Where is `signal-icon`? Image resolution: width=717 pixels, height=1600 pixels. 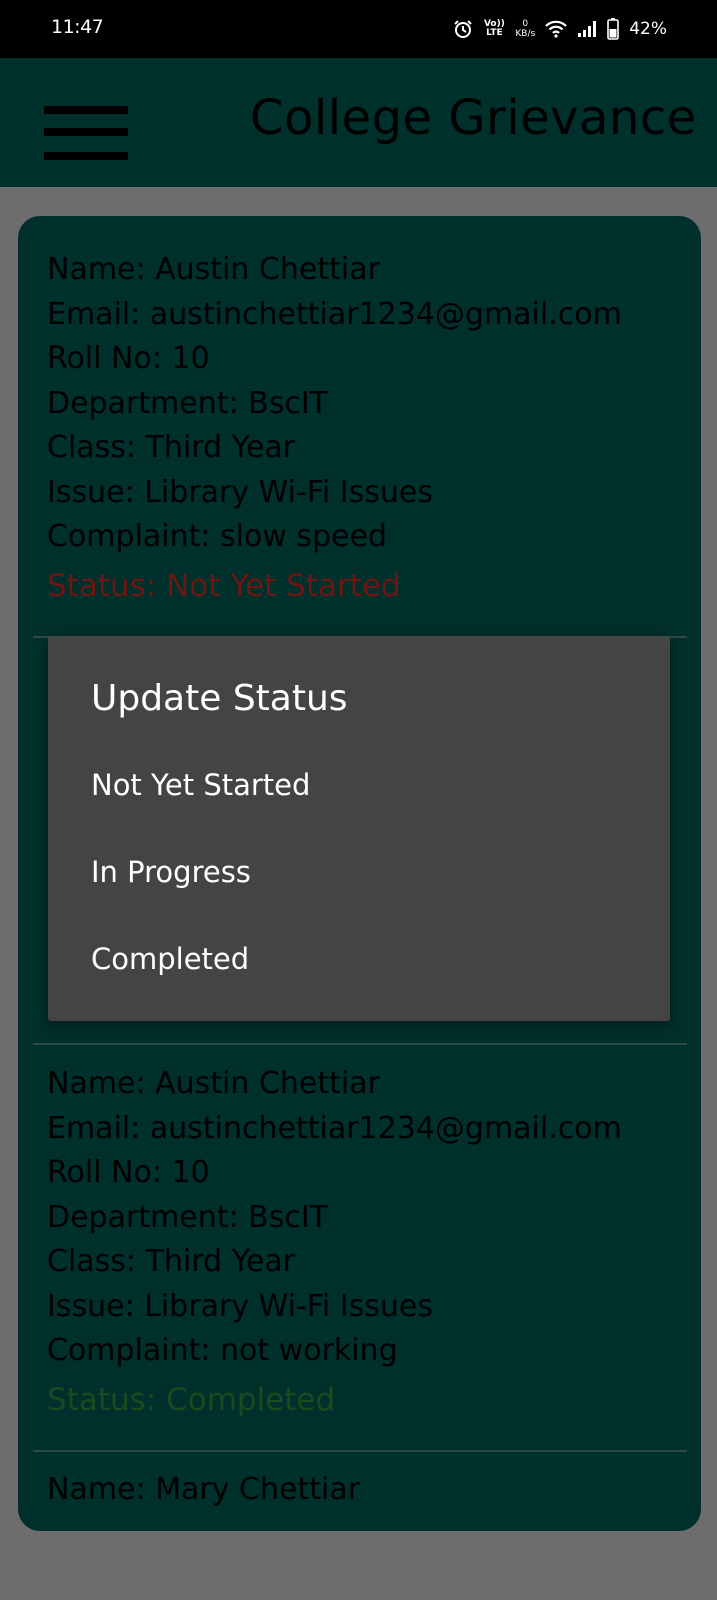 signal-icon is located at coordinates (587, 29).